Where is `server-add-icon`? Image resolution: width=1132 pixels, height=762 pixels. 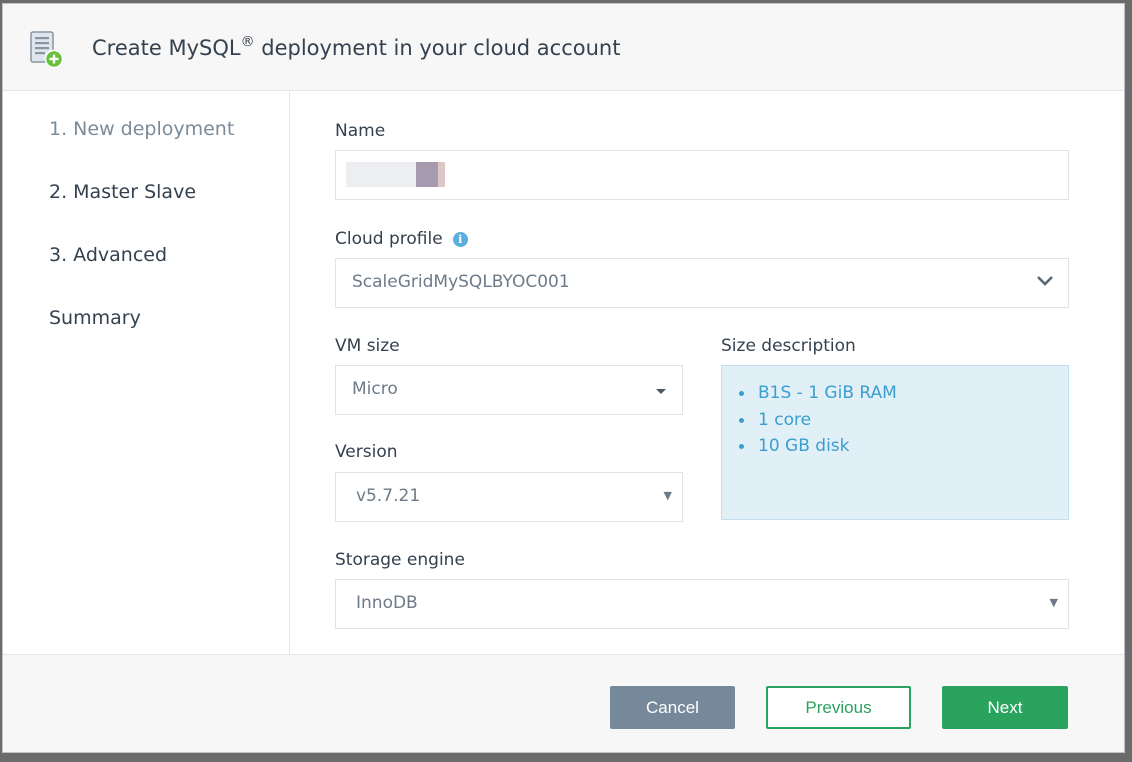
server-add-icon is located at coordinates (47, 50).